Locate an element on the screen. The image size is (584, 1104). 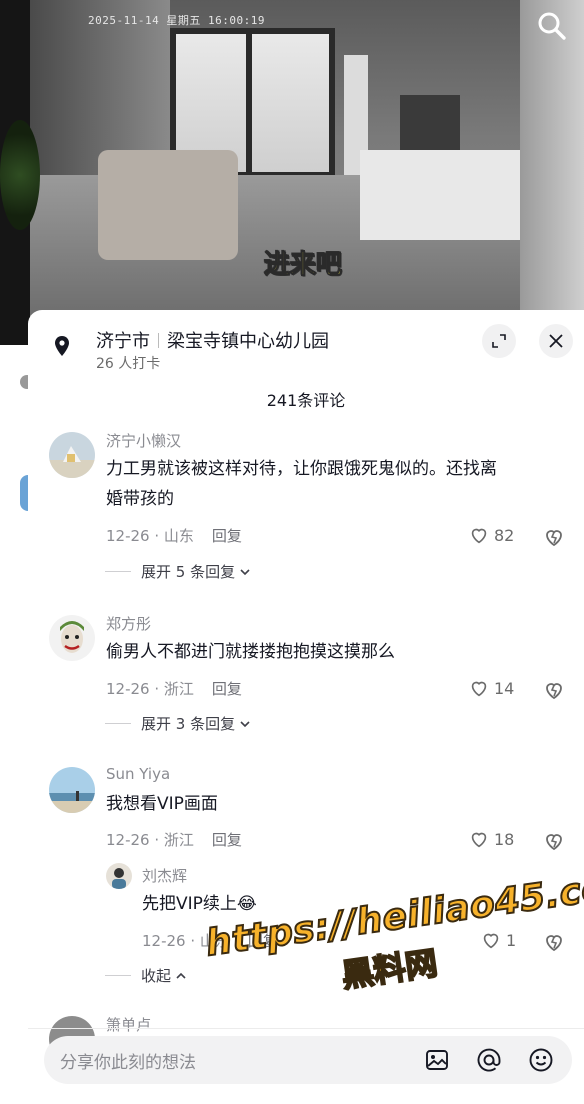
search-button is located at coordinates (552, 26).